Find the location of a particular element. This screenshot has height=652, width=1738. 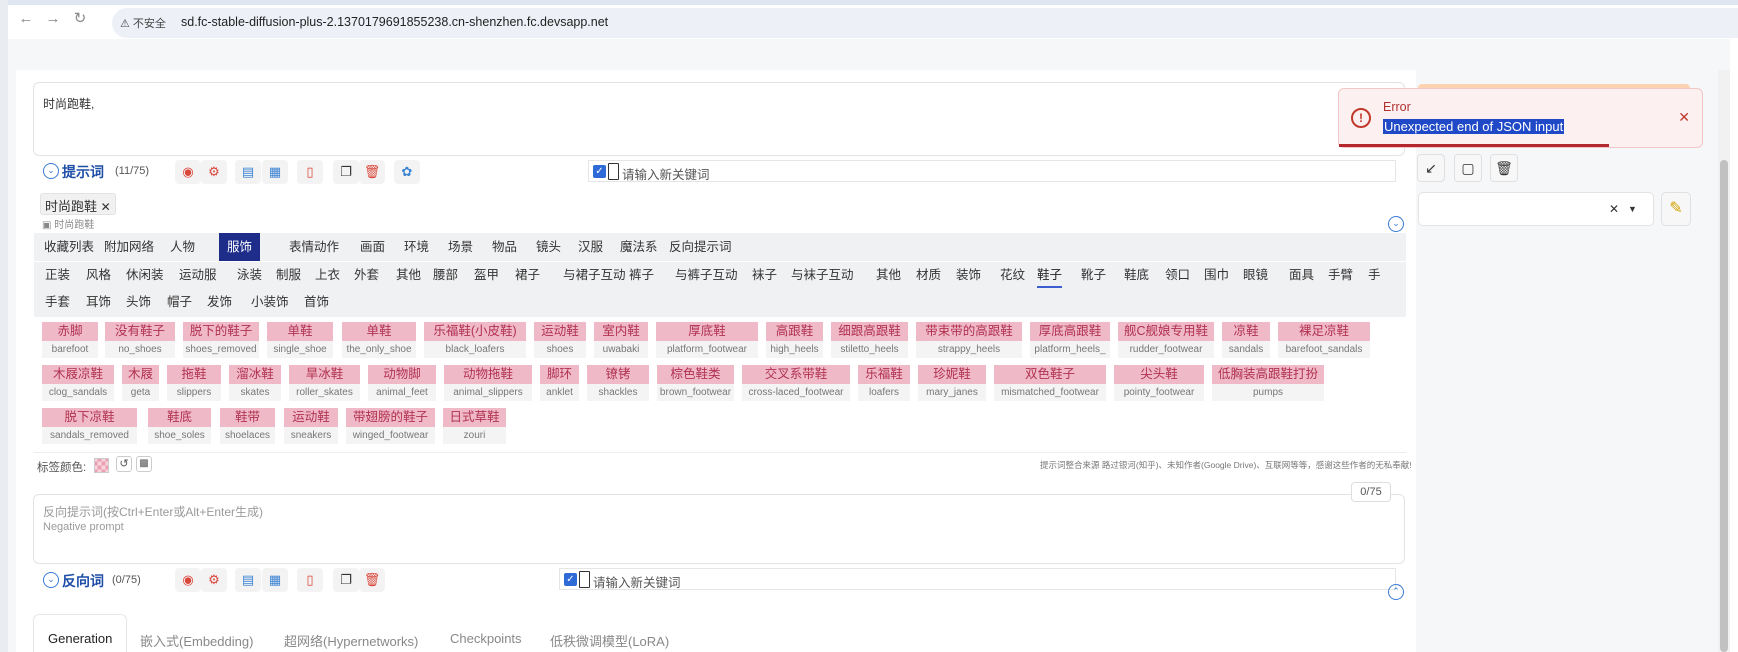

close-toast-icon: ✕ is located at coordinates (1684, 117).